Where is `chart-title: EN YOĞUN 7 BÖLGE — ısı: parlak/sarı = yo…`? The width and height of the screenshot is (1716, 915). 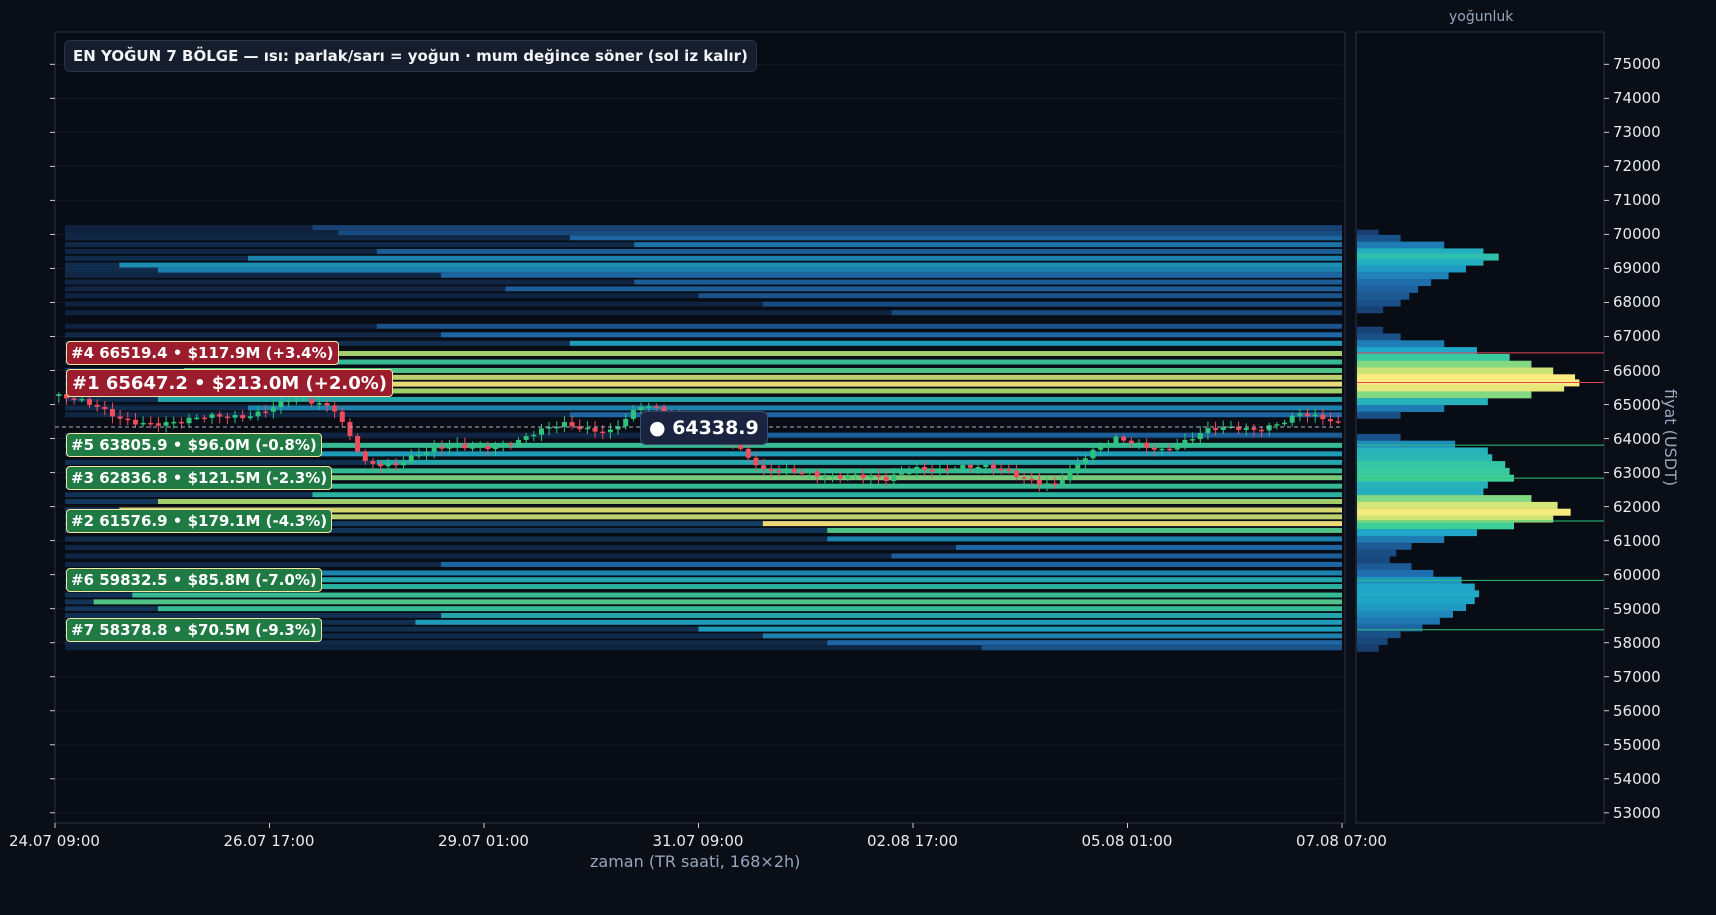
chart-title: EN YOĞUN 7 BÖLGE — ısı: parlak/sarı = yo… is located at coordinates (410, 56).